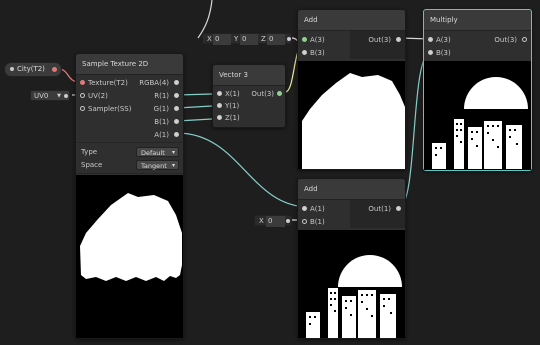 The image size is (540, 345). Describe the element at coordinates (154, 83) in the screenshot. I see `rgba-output-label: RGBA(4)` at that location.